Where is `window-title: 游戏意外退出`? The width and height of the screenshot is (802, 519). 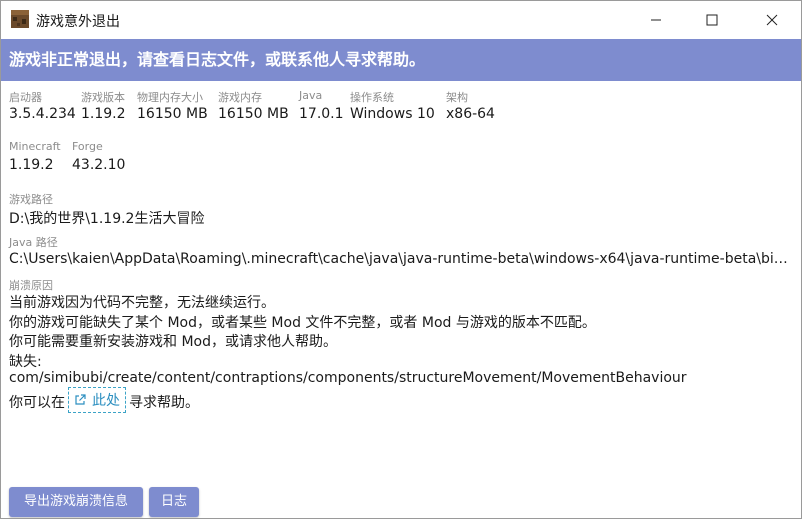 window-title: 游戏意外退出 is located at coordinates (78, 22).